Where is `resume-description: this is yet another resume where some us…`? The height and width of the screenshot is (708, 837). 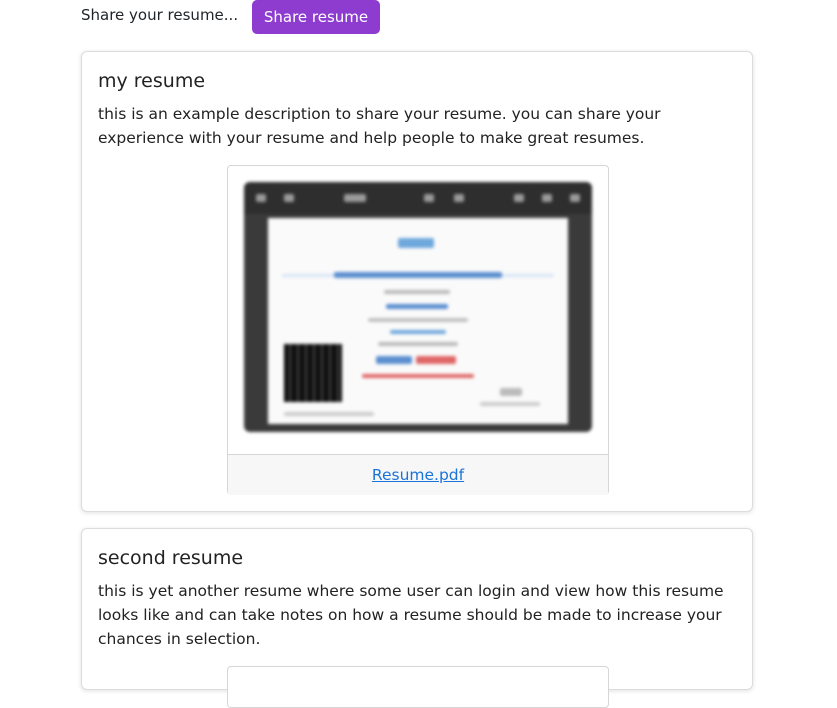
resume-description: this is yet another resume where some us… is located at coordinates (411, 615).